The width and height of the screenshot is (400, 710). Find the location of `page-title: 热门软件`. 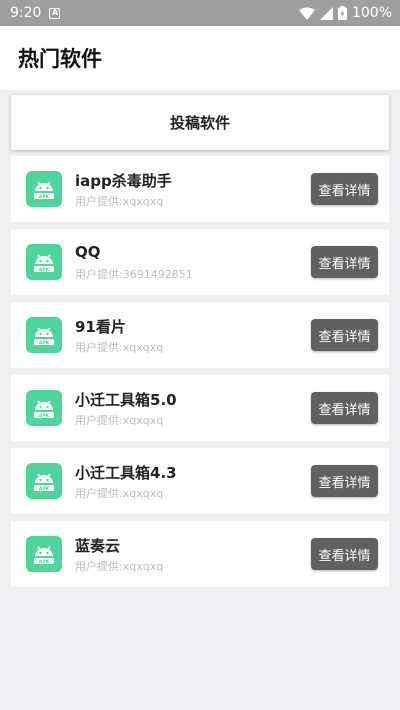

page-title: 热门软件 is located at coordinates (60, 59).